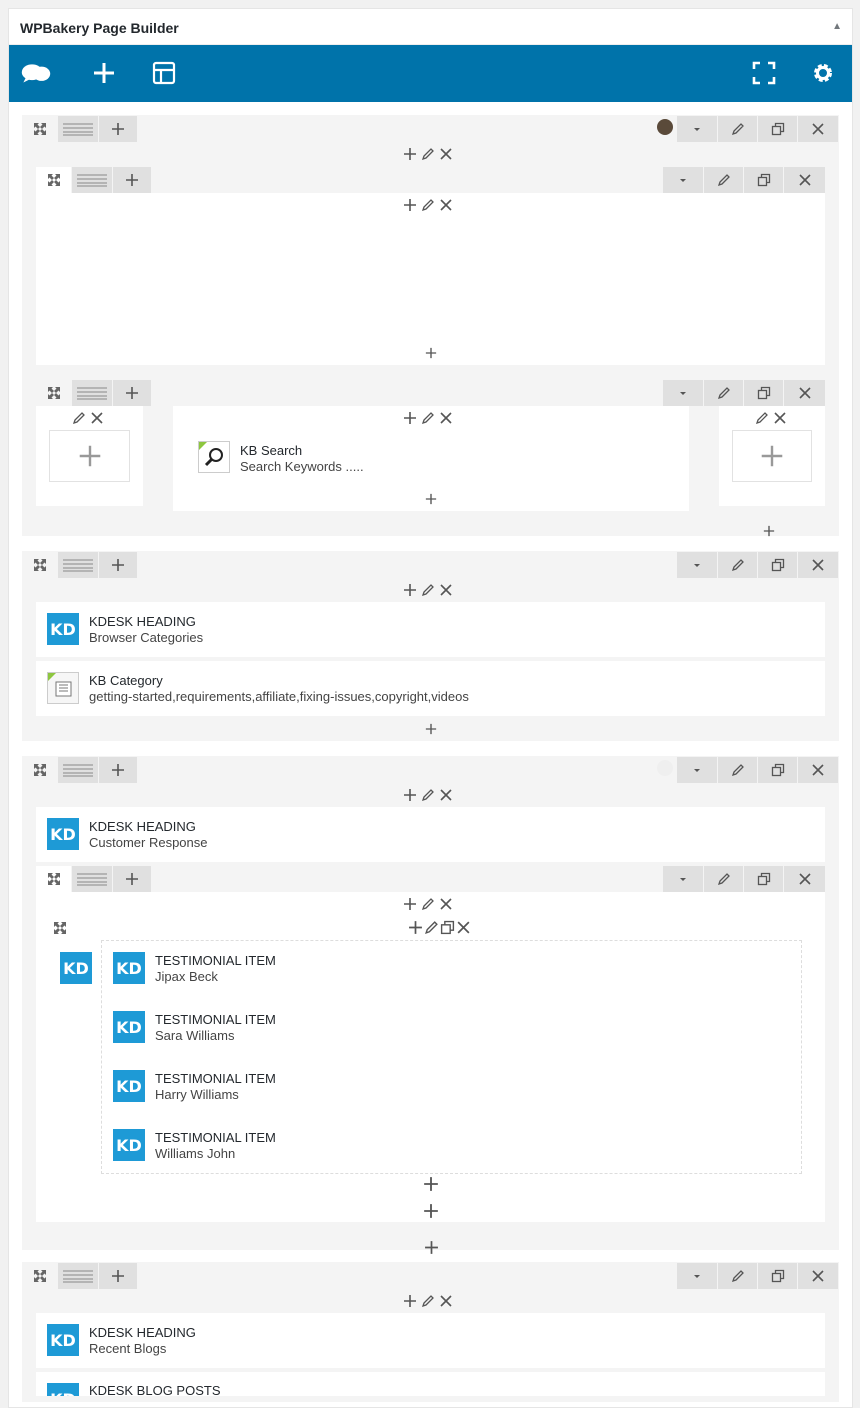  Describe the element at coordinates (430, 1384) in the screenshot. I see `element-kdesk-blog-posts: KD KDESK BLOG POSTS` at that location.